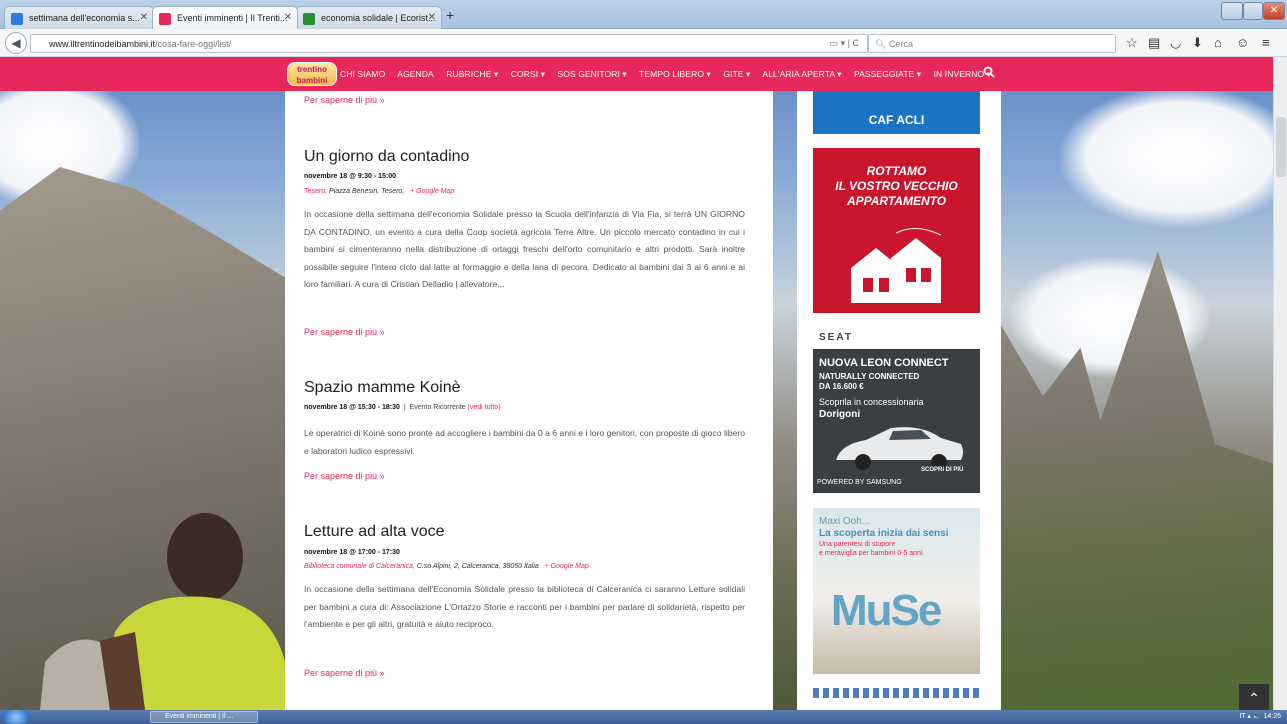 This screenshot has width=1287, height=724. I want to click on scrollbar-thumb, so click(1281, 147).